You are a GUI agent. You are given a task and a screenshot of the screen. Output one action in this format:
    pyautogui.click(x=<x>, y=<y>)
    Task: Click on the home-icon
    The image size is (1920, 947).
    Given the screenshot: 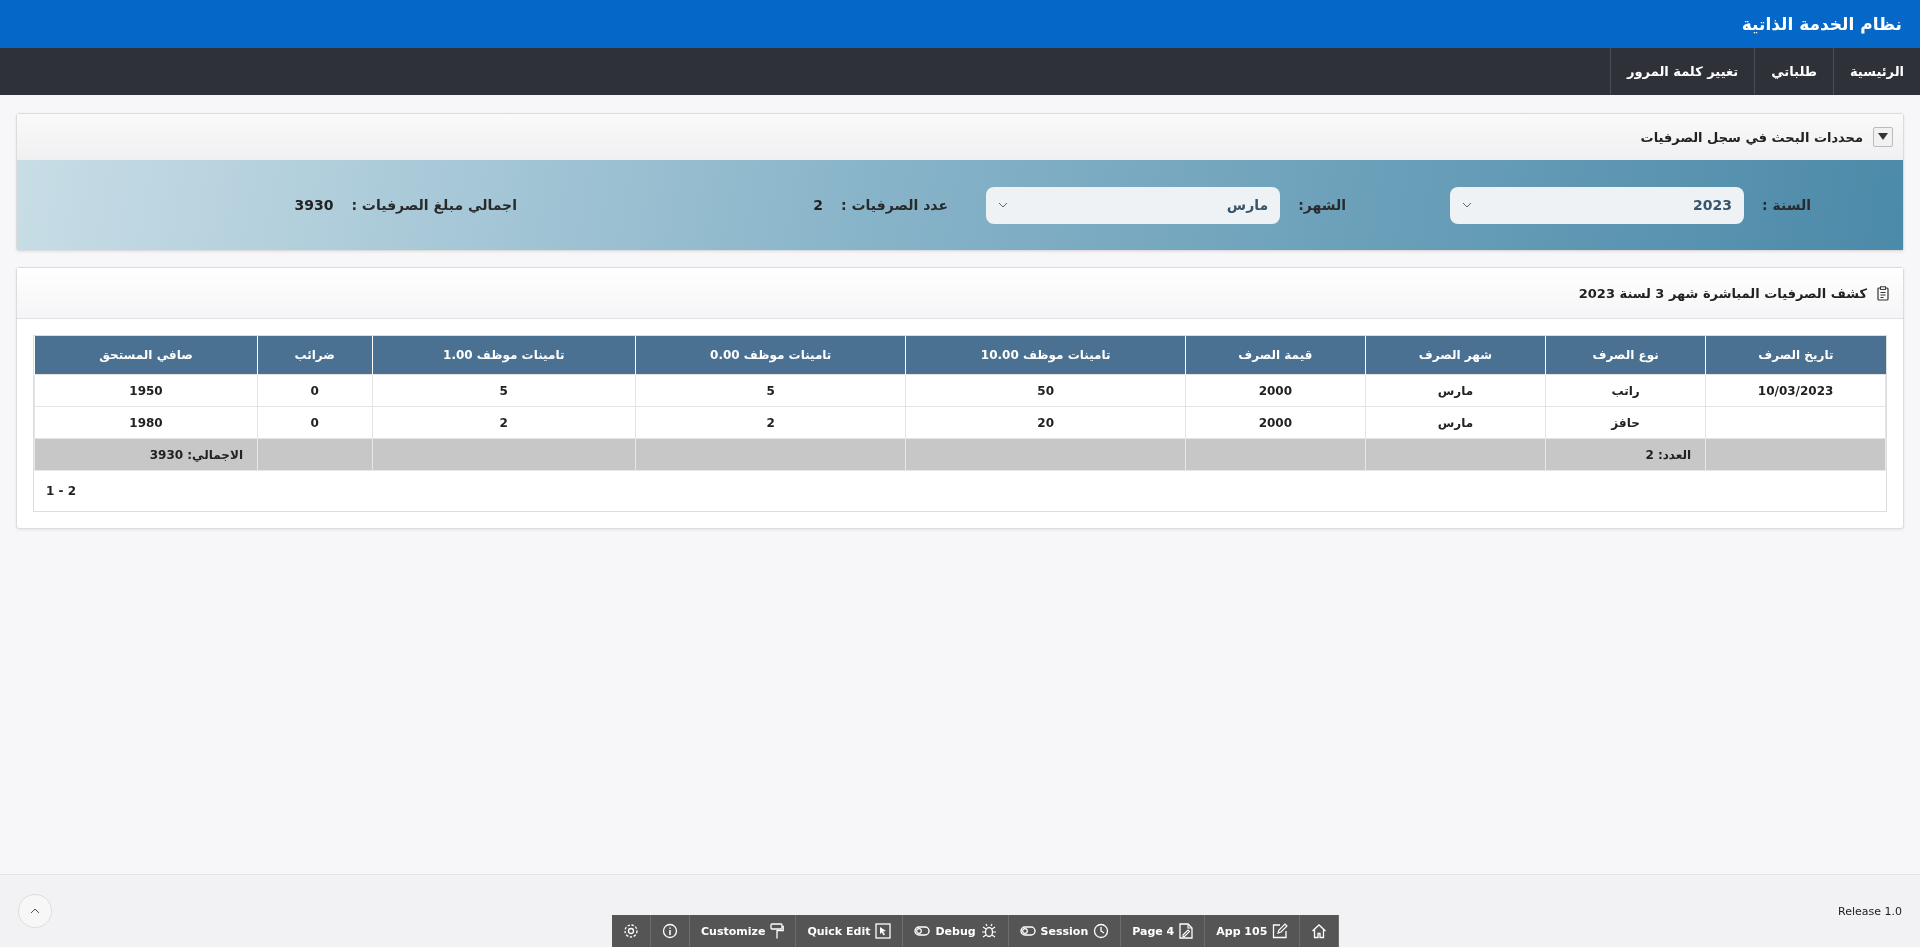 What is the action you would take?
    pyautogui.click(x=1319, y=931)
    